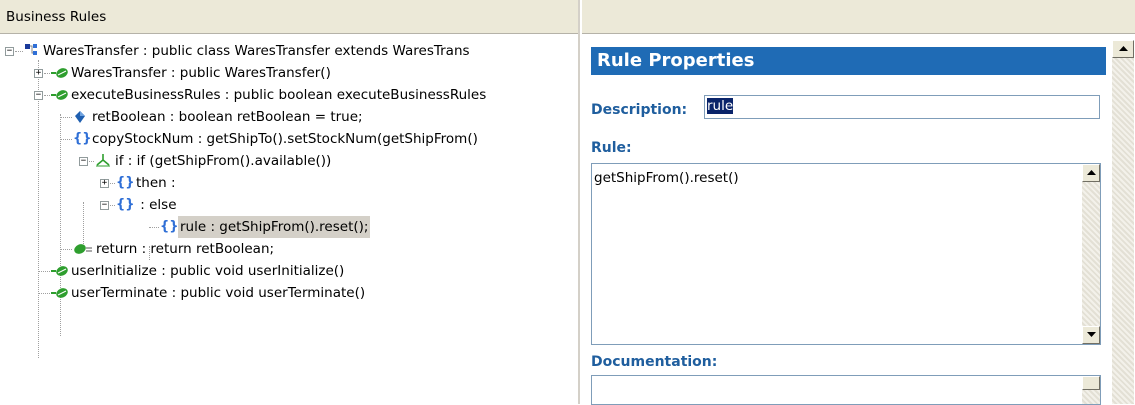 The height and width of the screenshot is (405, 1135). I want to click on return-icon, so click(83, 249).